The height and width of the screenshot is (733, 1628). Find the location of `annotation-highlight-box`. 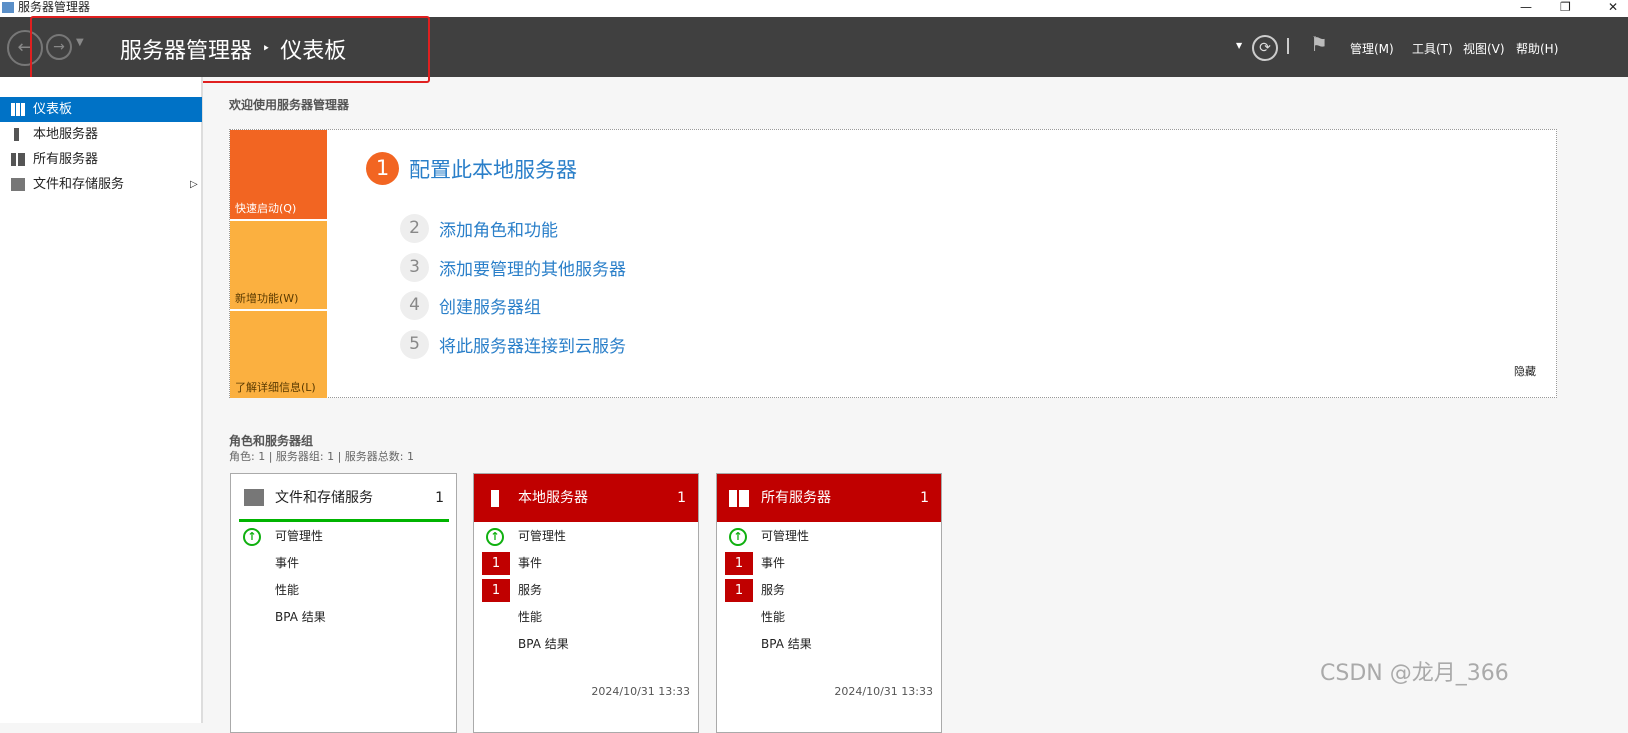

annotation-highlight-box is located at coordinates (230, 49).